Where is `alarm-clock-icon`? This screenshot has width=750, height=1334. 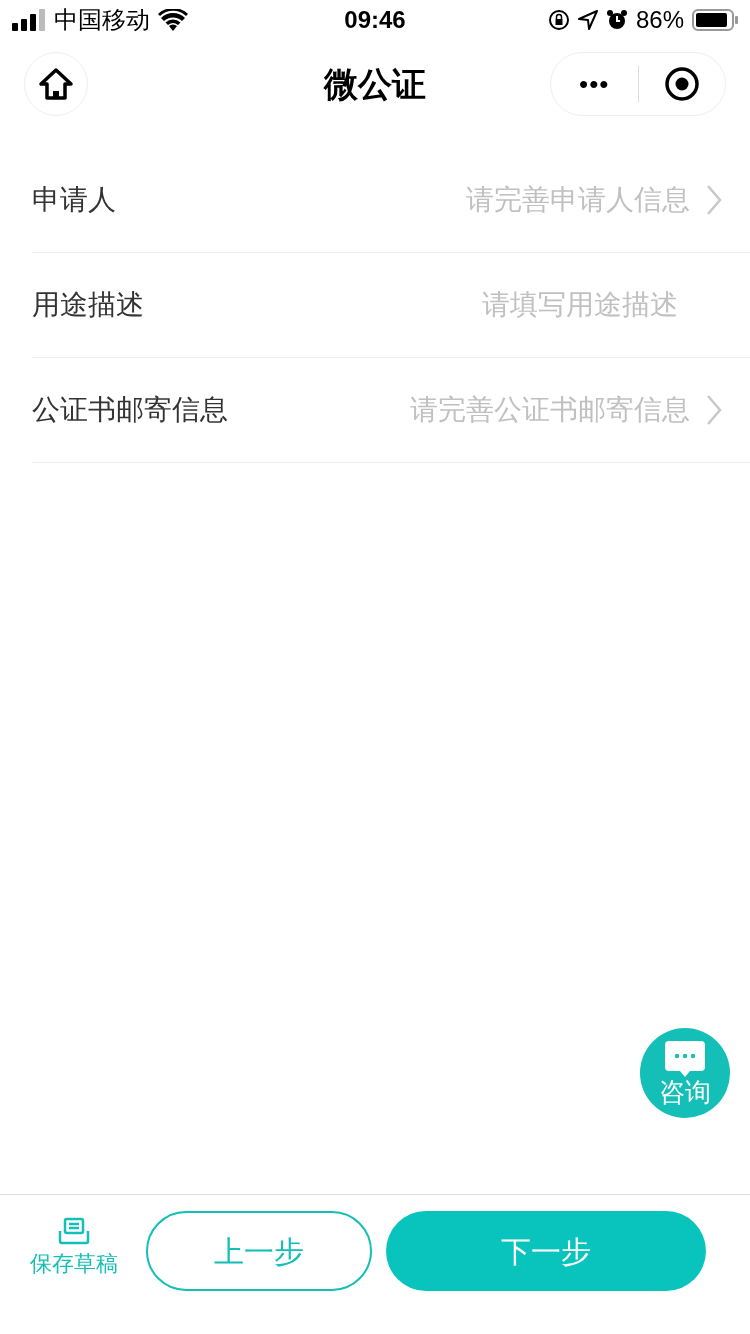
alarm-clock-icon is located at coordinates (616, 20).